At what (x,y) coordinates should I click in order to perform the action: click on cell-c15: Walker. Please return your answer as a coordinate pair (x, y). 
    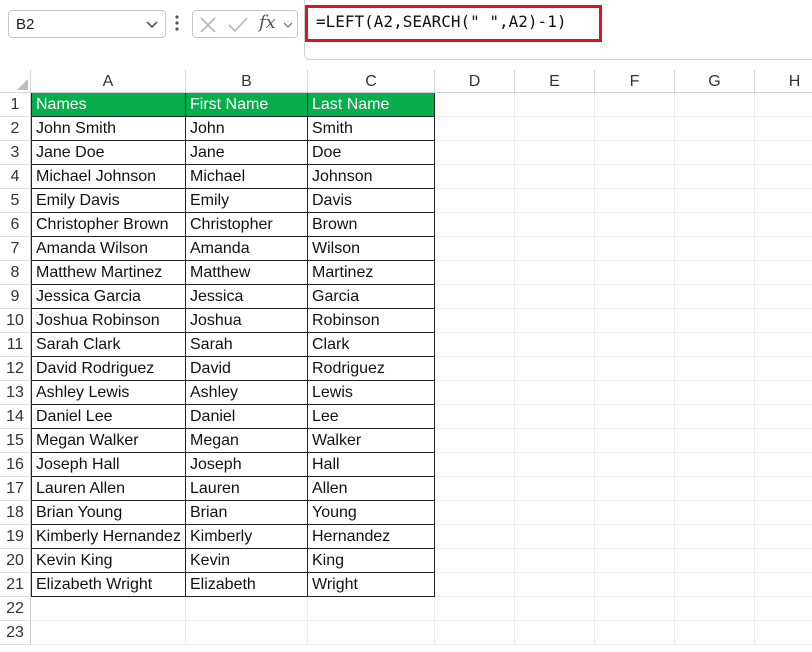
    Looking at the image, I should click on (371, 441).